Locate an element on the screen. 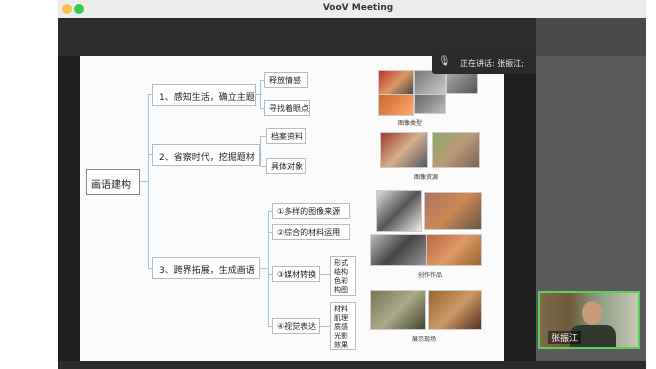  mindmap-root: 画语建构 is located at coordinates (113, 182).